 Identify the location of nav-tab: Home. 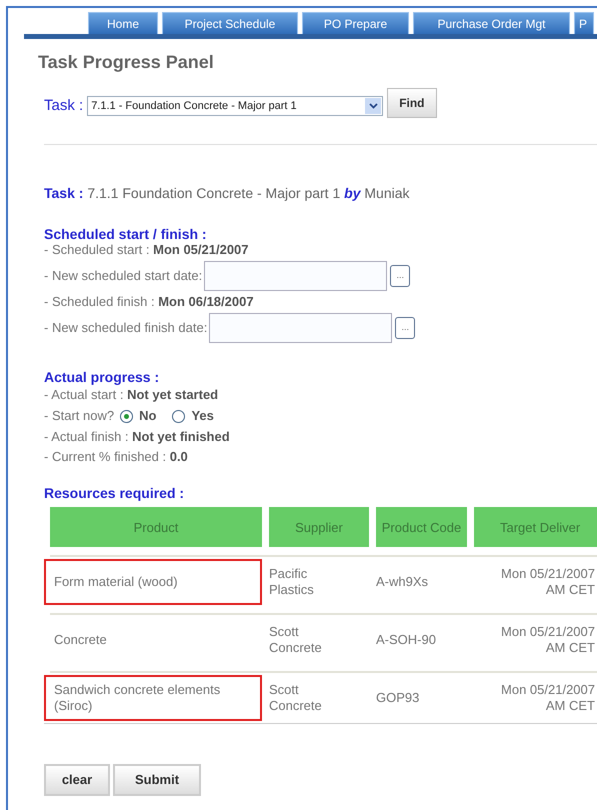
(123, 23).